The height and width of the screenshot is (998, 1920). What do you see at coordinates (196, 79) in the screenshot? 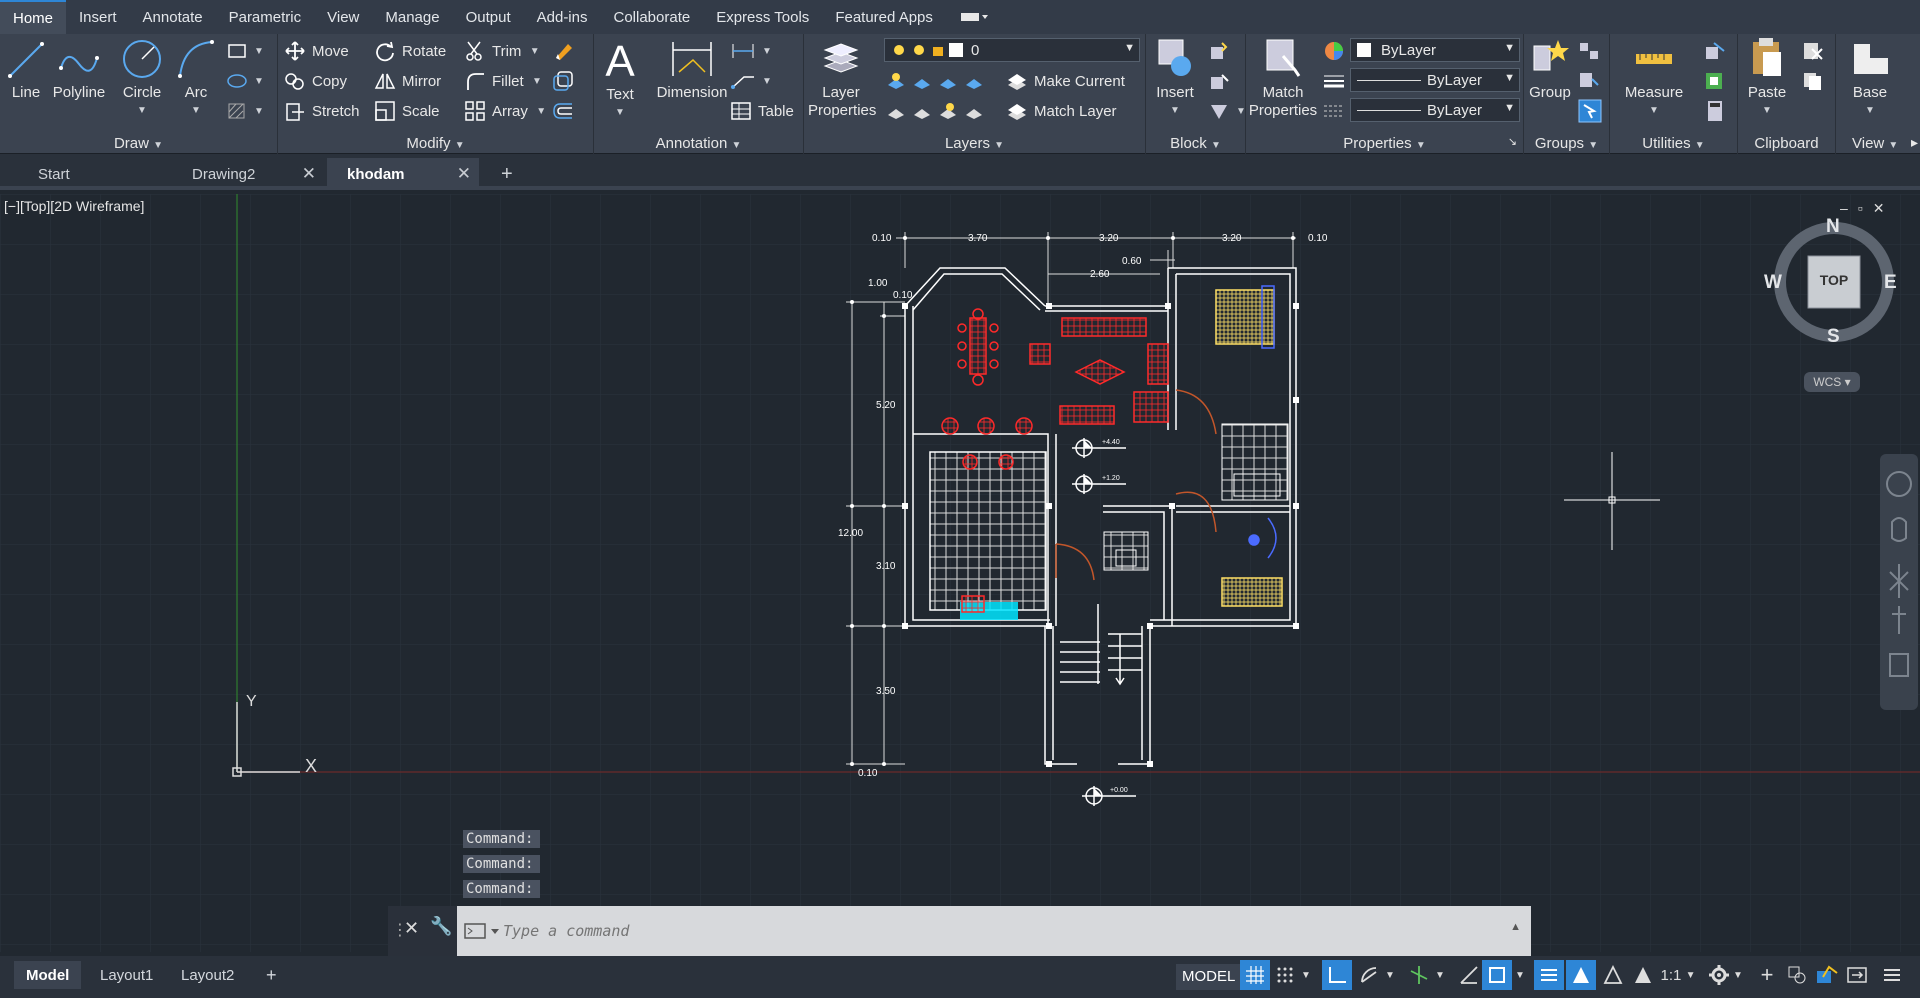
I see `arc-button: Arc ▼` at bounding box center [196, 79].